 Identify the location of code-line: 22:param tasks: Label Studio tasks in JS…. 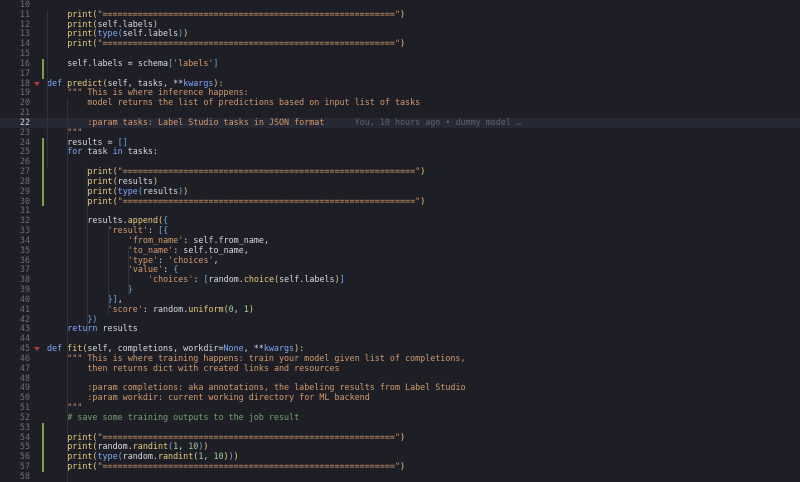
(400, 122).